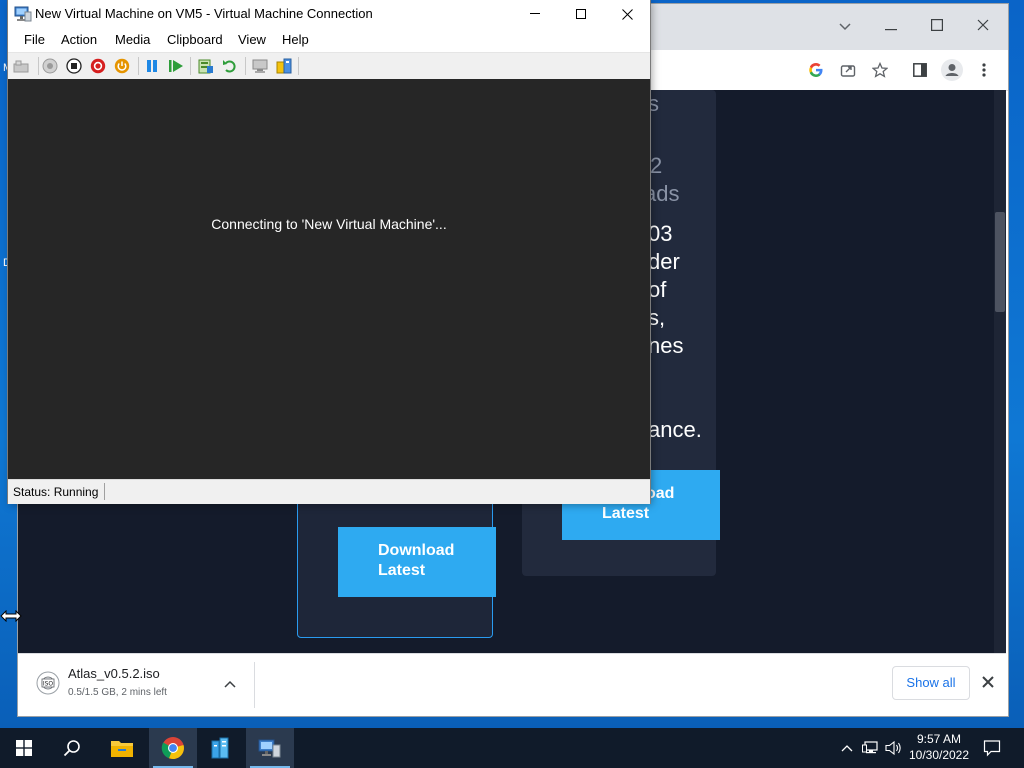 The image size is (1024, 768). I want to click on menu-media: Media, so click(132, 39).